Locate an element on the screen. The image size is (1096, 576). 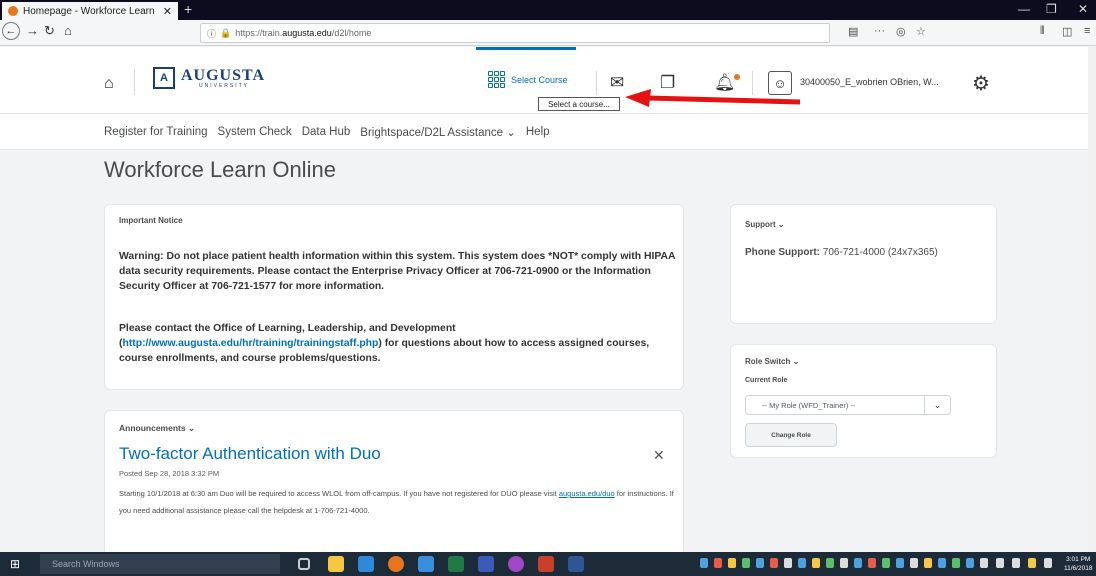
task-view-icon is located at coordinates (304, 564).